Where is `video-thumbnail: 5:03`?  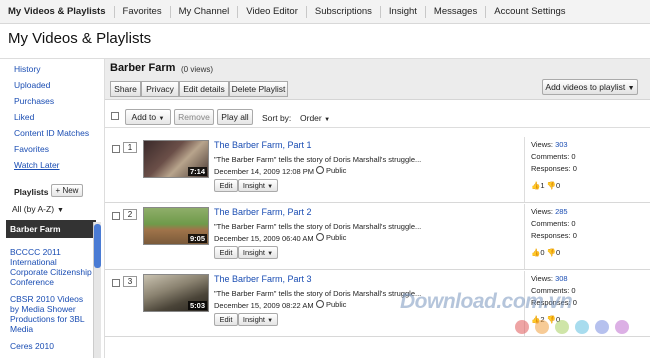
video-thumbnail: 5:03 is located at coordinates (176, 293).